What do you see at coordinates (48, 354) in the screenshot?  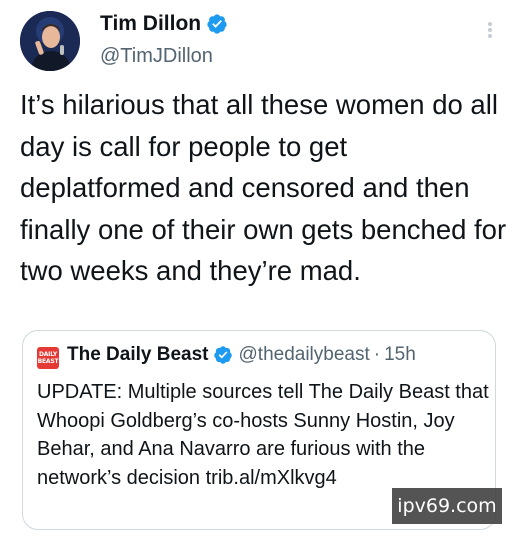 I see `logo-text-top: DAILY` at bounding box center [48, 354].